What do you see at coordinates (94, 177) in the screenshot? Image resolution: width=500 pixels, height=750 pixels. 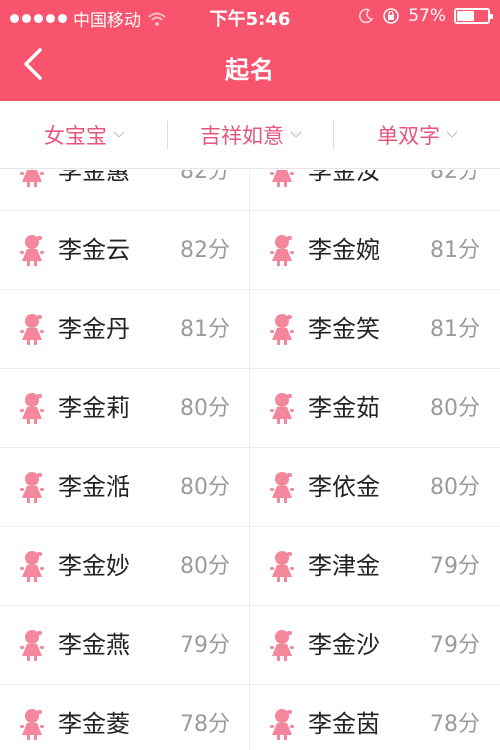 I see `name-text: 李金蕙` at bounding box center [94, 177].